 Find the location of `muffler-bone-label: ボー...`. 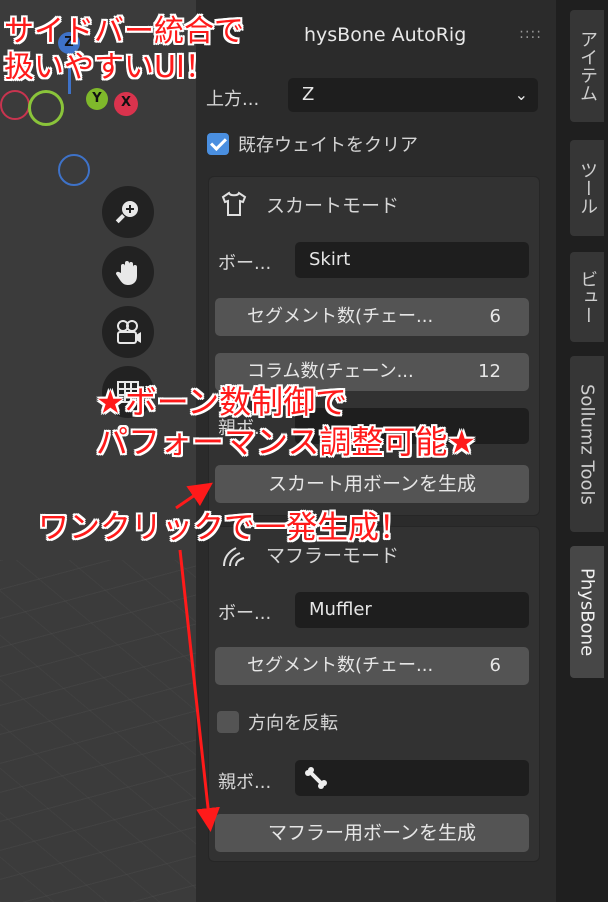

muffler-bone-label: ボー... is located at coordinates (245, 613).